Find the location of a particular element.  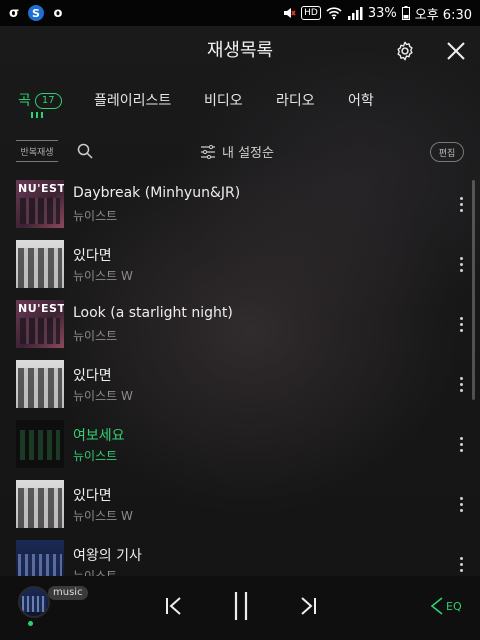

equalizer-indicator is located at coordinates (37, 115).